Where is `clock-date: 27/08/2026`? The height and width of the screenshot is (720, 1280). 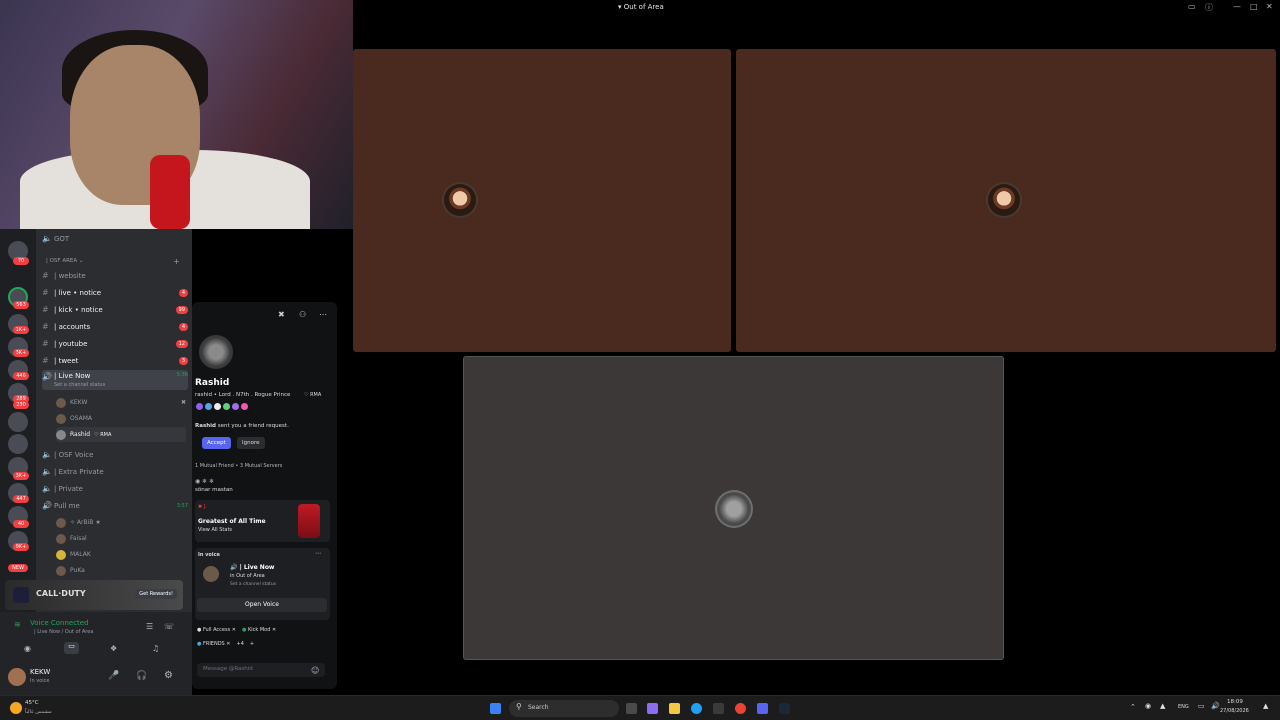 clock-date: 27/08/2026 is located at coordinates (1234, 711).